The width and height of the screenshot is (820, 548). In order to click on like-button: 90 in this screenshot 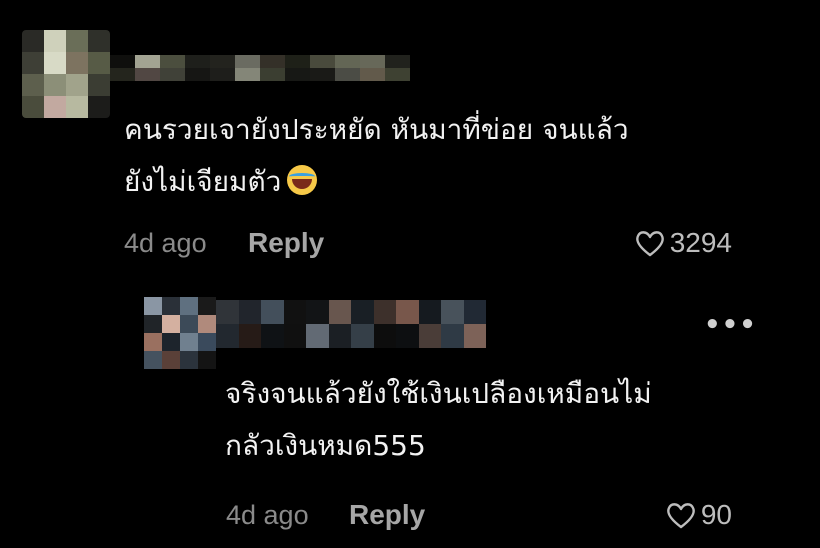, I will do `click(698, 515)`.